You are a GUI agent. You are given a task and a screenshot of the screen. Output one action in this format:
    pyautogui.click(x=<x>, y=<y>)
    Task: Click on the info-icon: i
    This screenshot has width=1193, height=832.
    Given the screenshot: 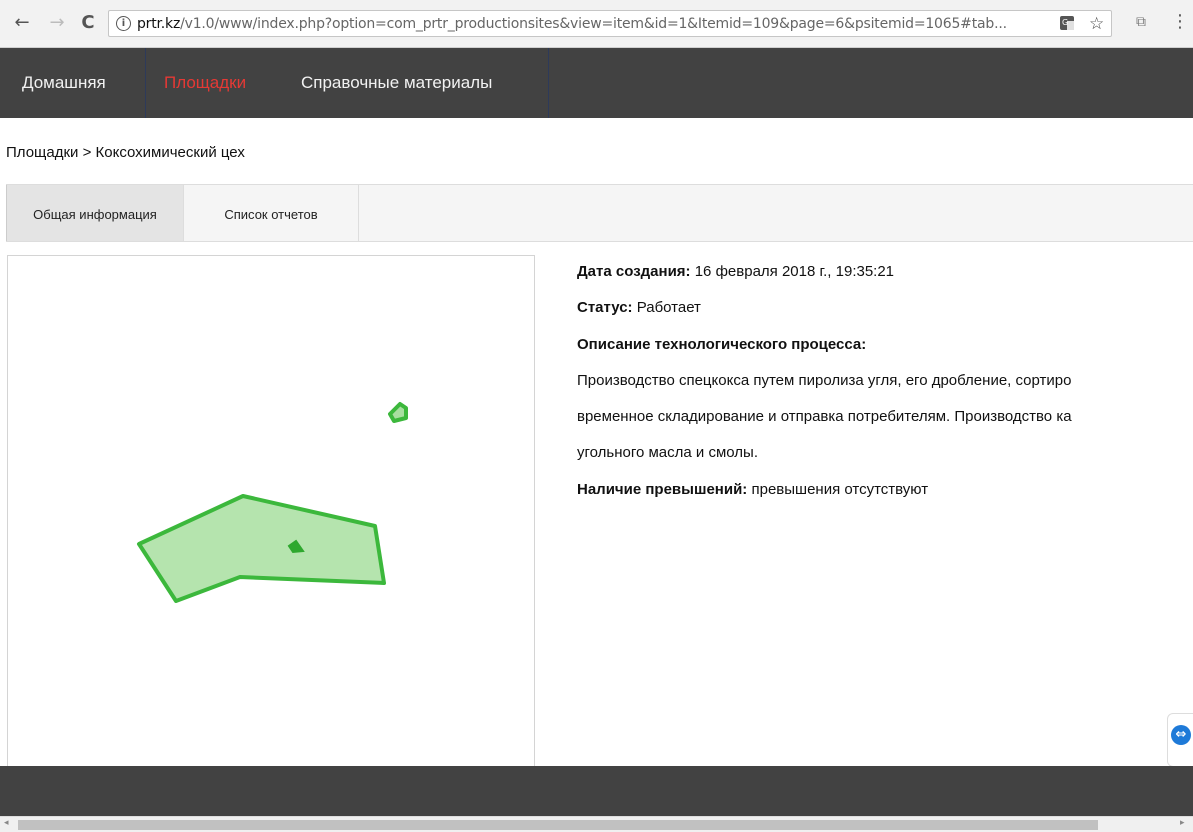 What is the action you would take?
    pyautogui.click(x=123, y=23)
    